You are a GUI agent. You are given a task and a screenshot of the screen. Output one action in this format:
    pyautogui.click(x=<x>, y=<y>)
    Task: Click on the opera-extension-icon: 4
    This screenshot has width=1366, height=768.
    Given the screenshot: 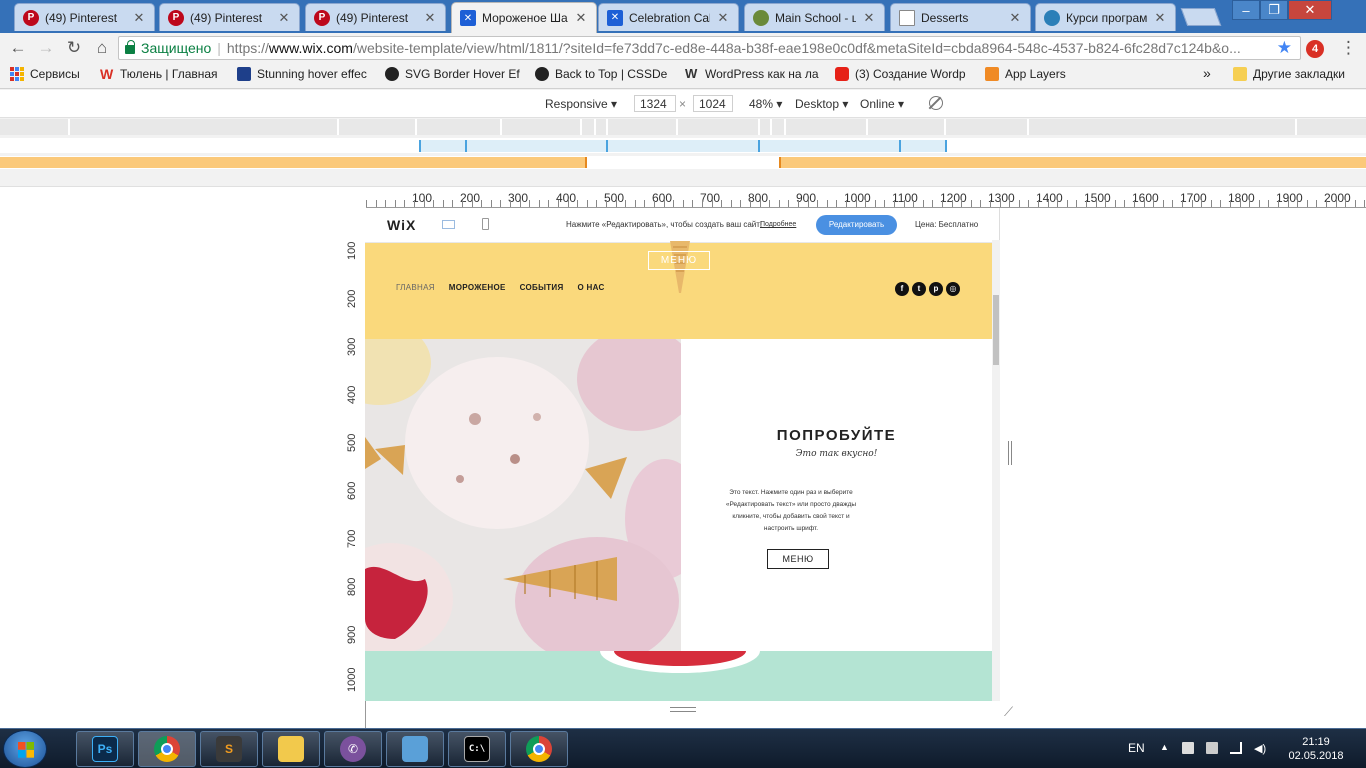 What is the action you would take?
    pyautogui.click(x=1315, y=49)
    